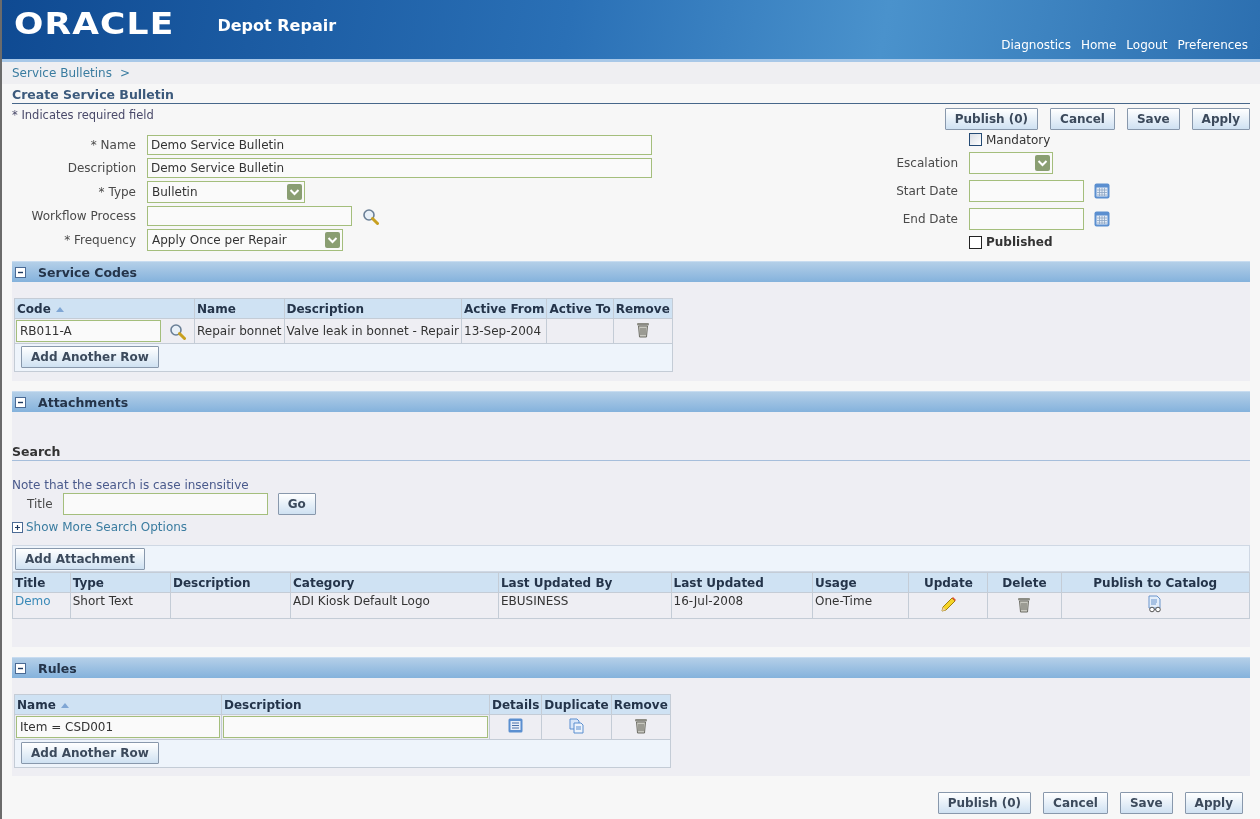  Describe the element at coordinates (57, 668) in the screenshot. I see `section-title: Rules` at that location.